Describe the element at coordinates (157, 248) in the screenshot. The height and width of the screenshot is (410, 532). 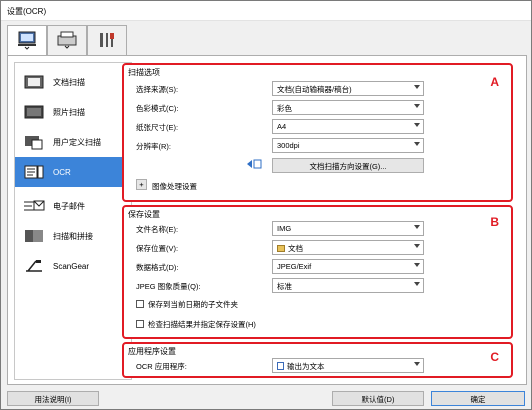
I see `save-location-label: 保存位置(V):` at that location.